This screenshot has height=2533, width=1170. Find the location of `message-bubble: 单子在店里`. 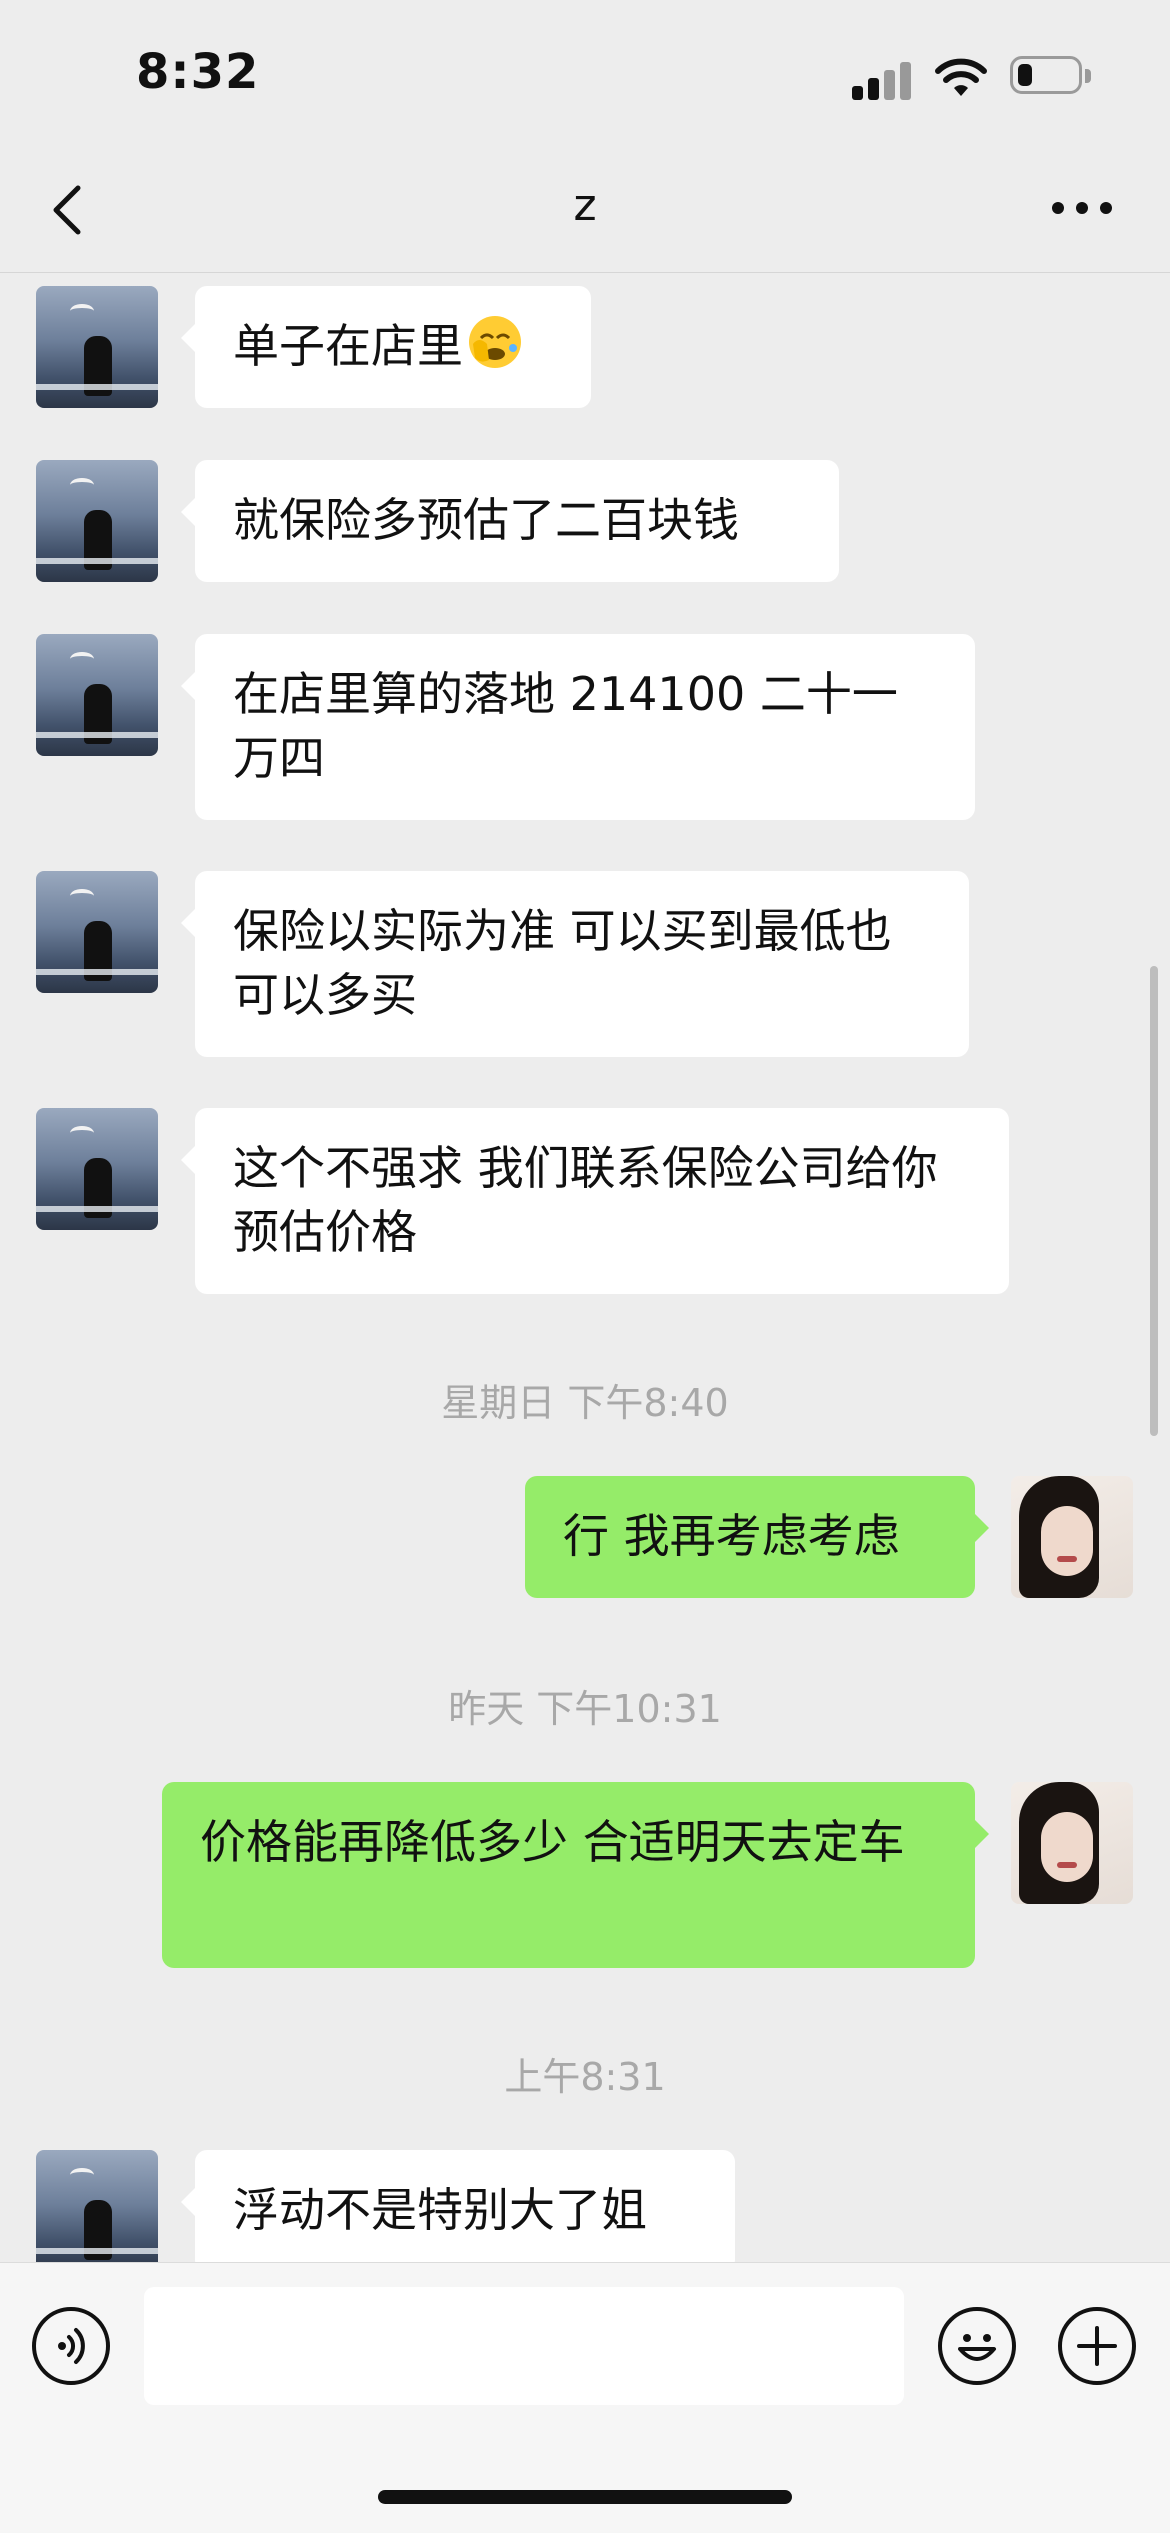

message-bubble: 单子在店里 is located at coordinates (386, 347).